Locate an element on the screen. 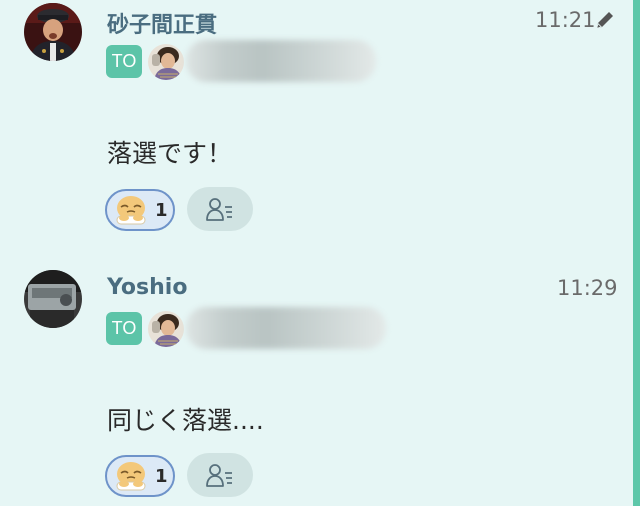  message-time: 11:29 is located at coordinates (587, 288).